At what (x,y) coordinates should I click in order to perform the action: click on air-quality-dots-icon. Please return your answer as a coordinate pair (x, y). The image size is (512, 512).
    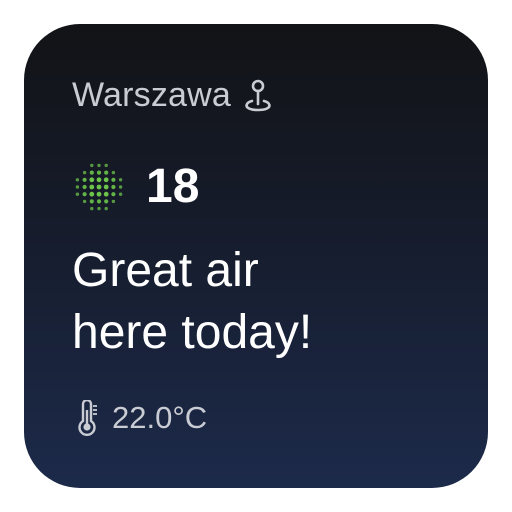
    Looking at the image, I should click on (99, 187).